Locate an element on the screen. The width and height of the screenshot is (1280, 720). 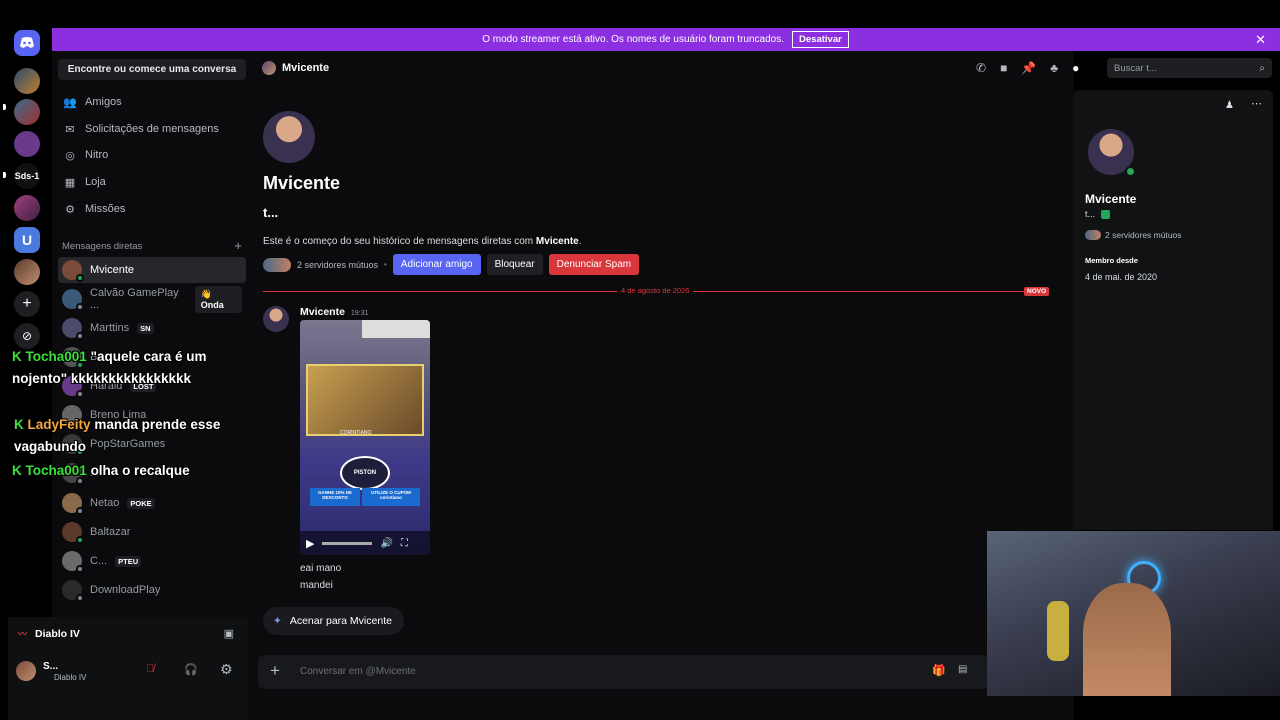
activity-name: Diablo IV is located at coordinates (57, 633).